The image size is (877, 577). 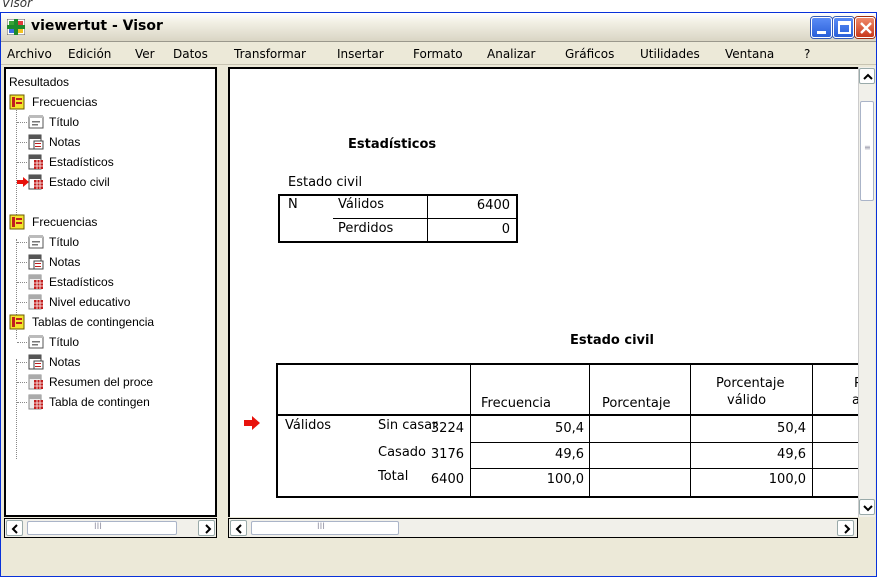 I want to click on menu-insertar: Insertar, so click(x=360, y=54).